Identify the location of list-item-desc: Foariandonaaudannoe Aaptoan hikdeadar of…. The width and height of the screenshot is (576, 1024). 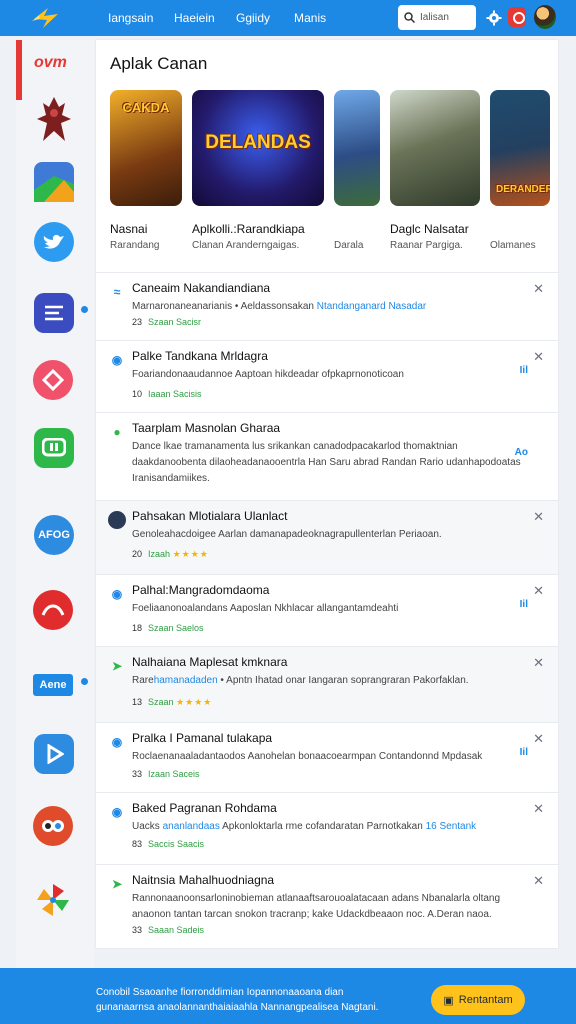
(268, 374).